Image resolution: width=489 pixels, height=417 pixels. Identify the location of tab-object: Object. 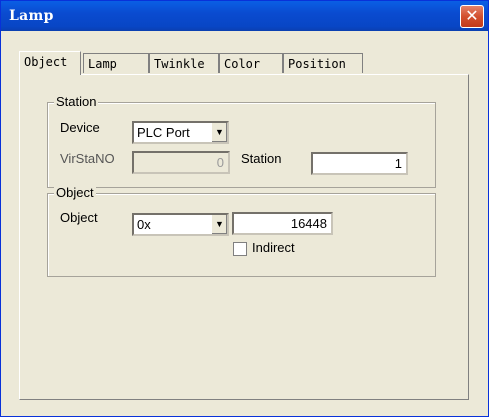
(50, 63).